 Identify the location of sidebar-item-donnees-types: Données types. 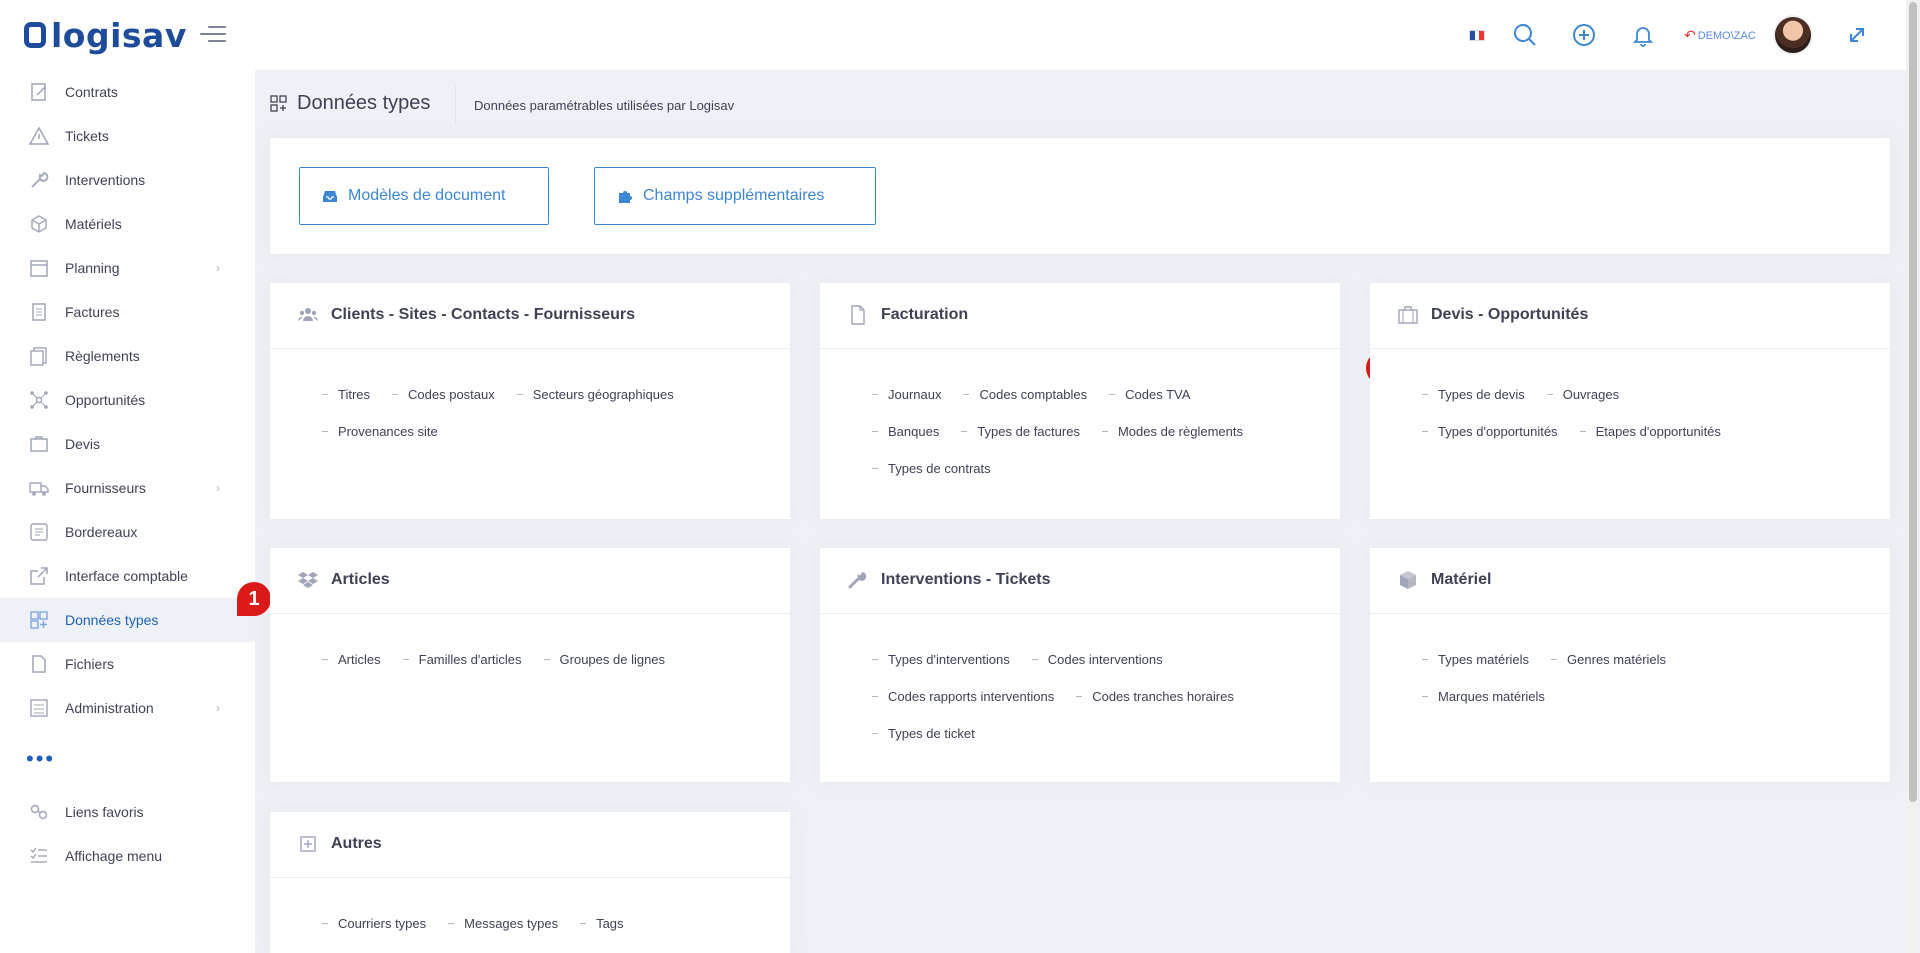
(127, 620).